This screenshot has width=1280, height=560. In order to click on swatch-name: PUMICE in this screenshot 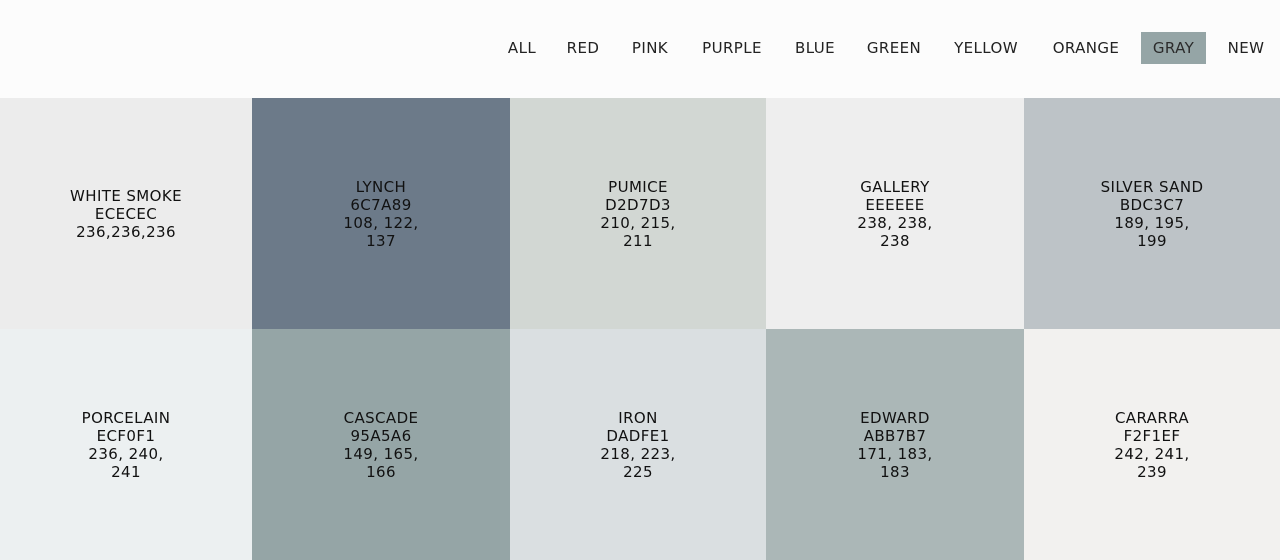, I will do `click(638, 186)`.